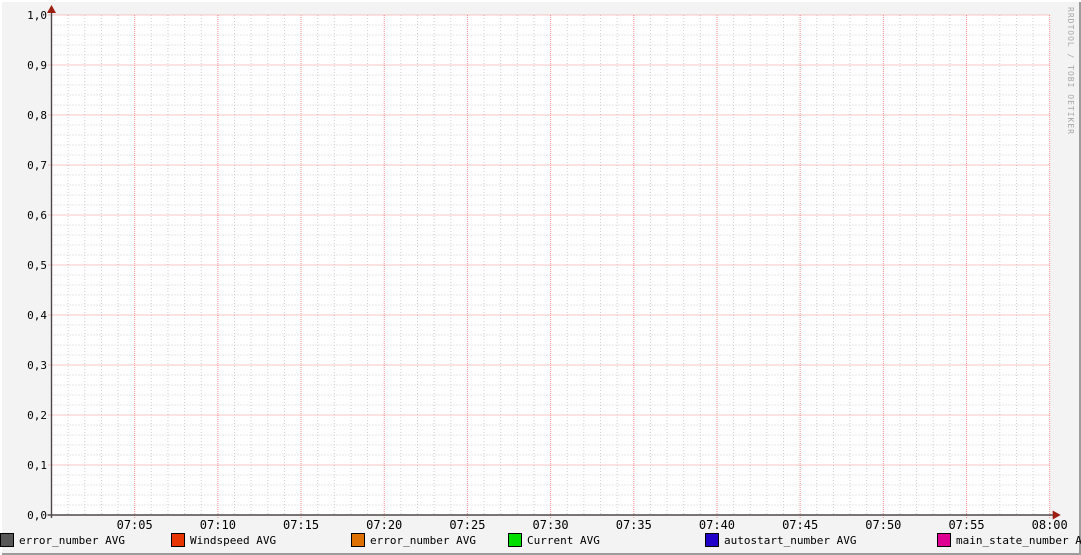  I want to click on y-tick-label: 0,2, so click(37, 415).